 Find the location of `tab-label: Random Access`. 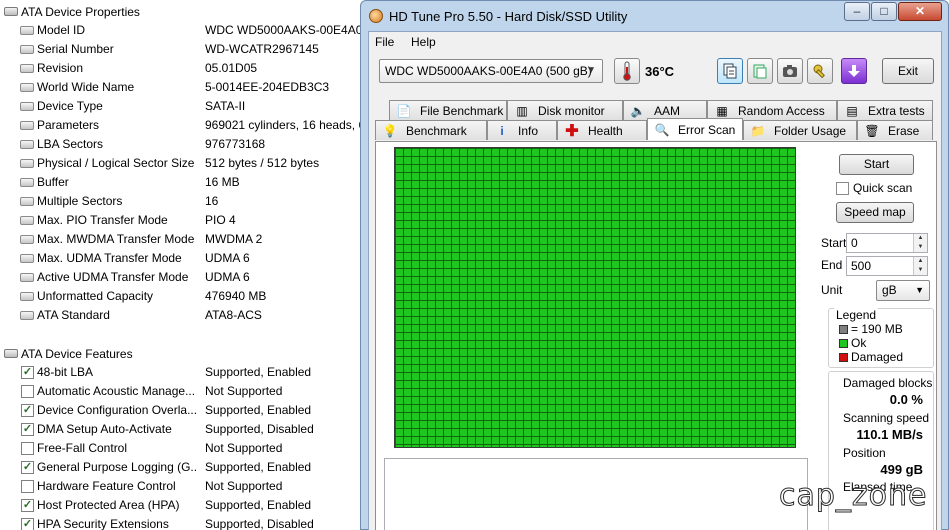

tab-label: Random Access is located at coordinates (781, 110).